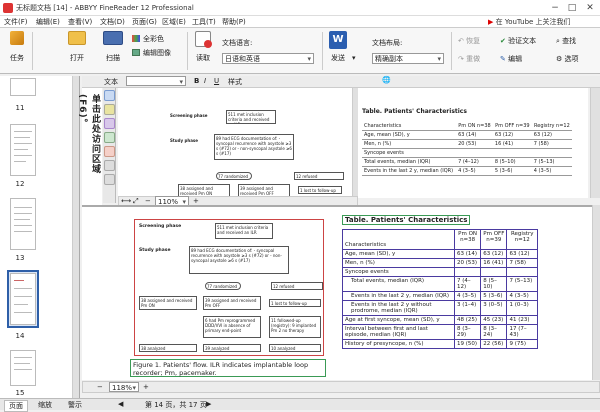 Image resolution: width=600 pixels, height=412 pixels. What do you see at coordinates (515, 59) in the screenshot?
I see `edit-label: 编辑` at bounding box center [515, 59].